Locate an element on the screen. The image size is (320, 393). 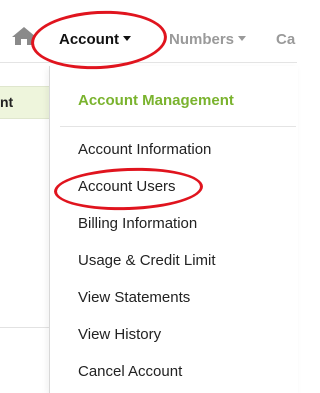
left-panel-header-text: nt is located at coordinates (7, 102).